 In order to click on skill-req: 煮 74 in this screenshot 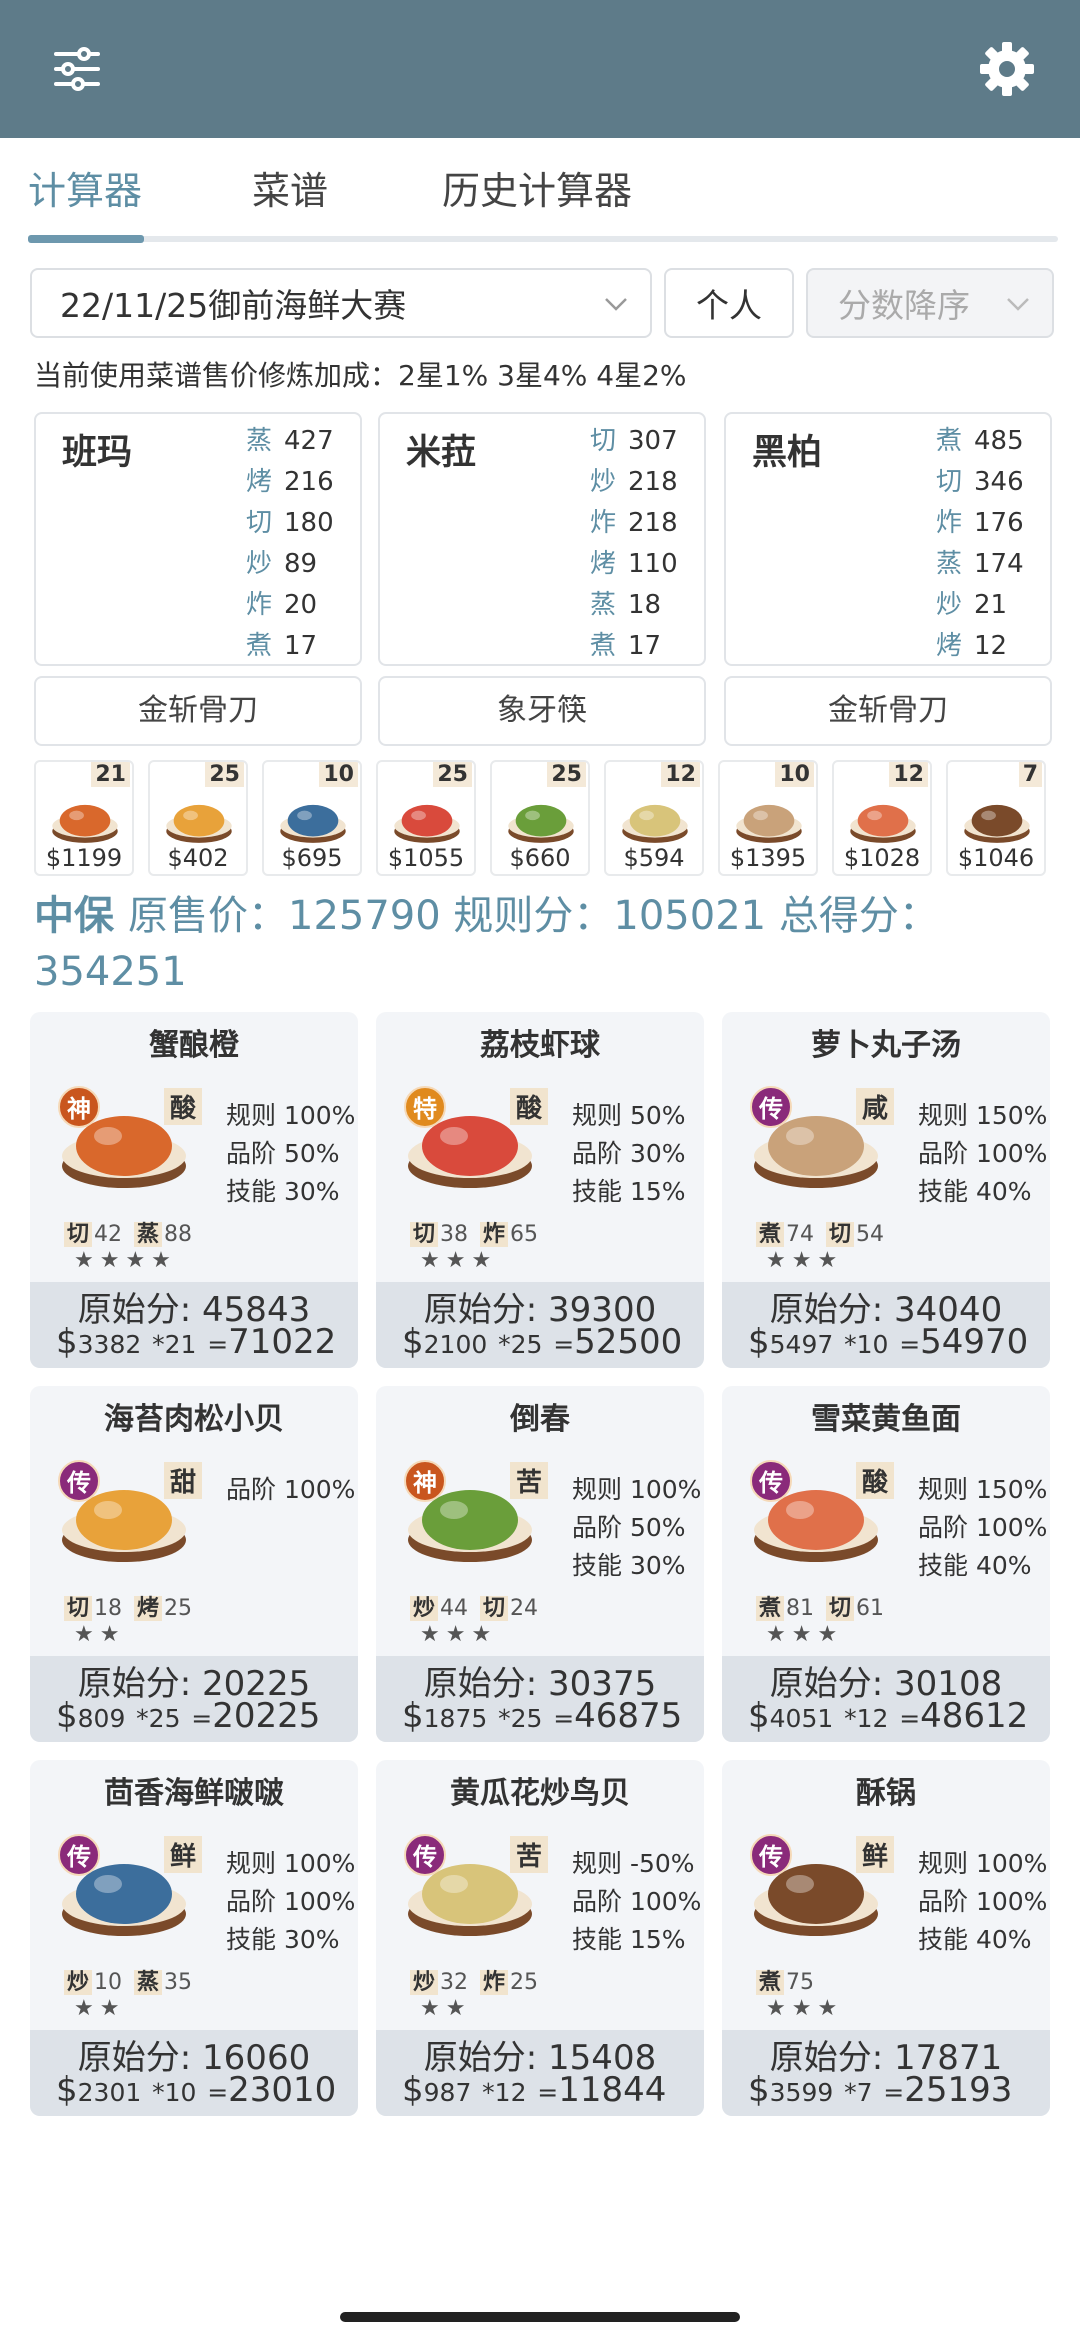, I will do `click(785, 1234)`.